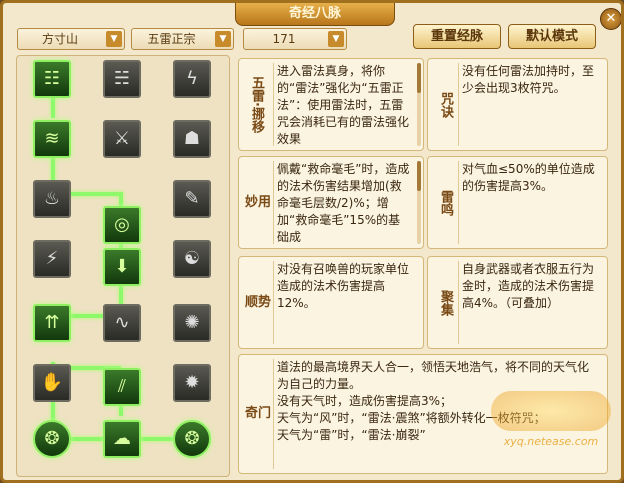  I want to click on skill-card-description: 对没有召唤兽的玩家单位造成的法术伤害提高12%。, so click(343, 286).